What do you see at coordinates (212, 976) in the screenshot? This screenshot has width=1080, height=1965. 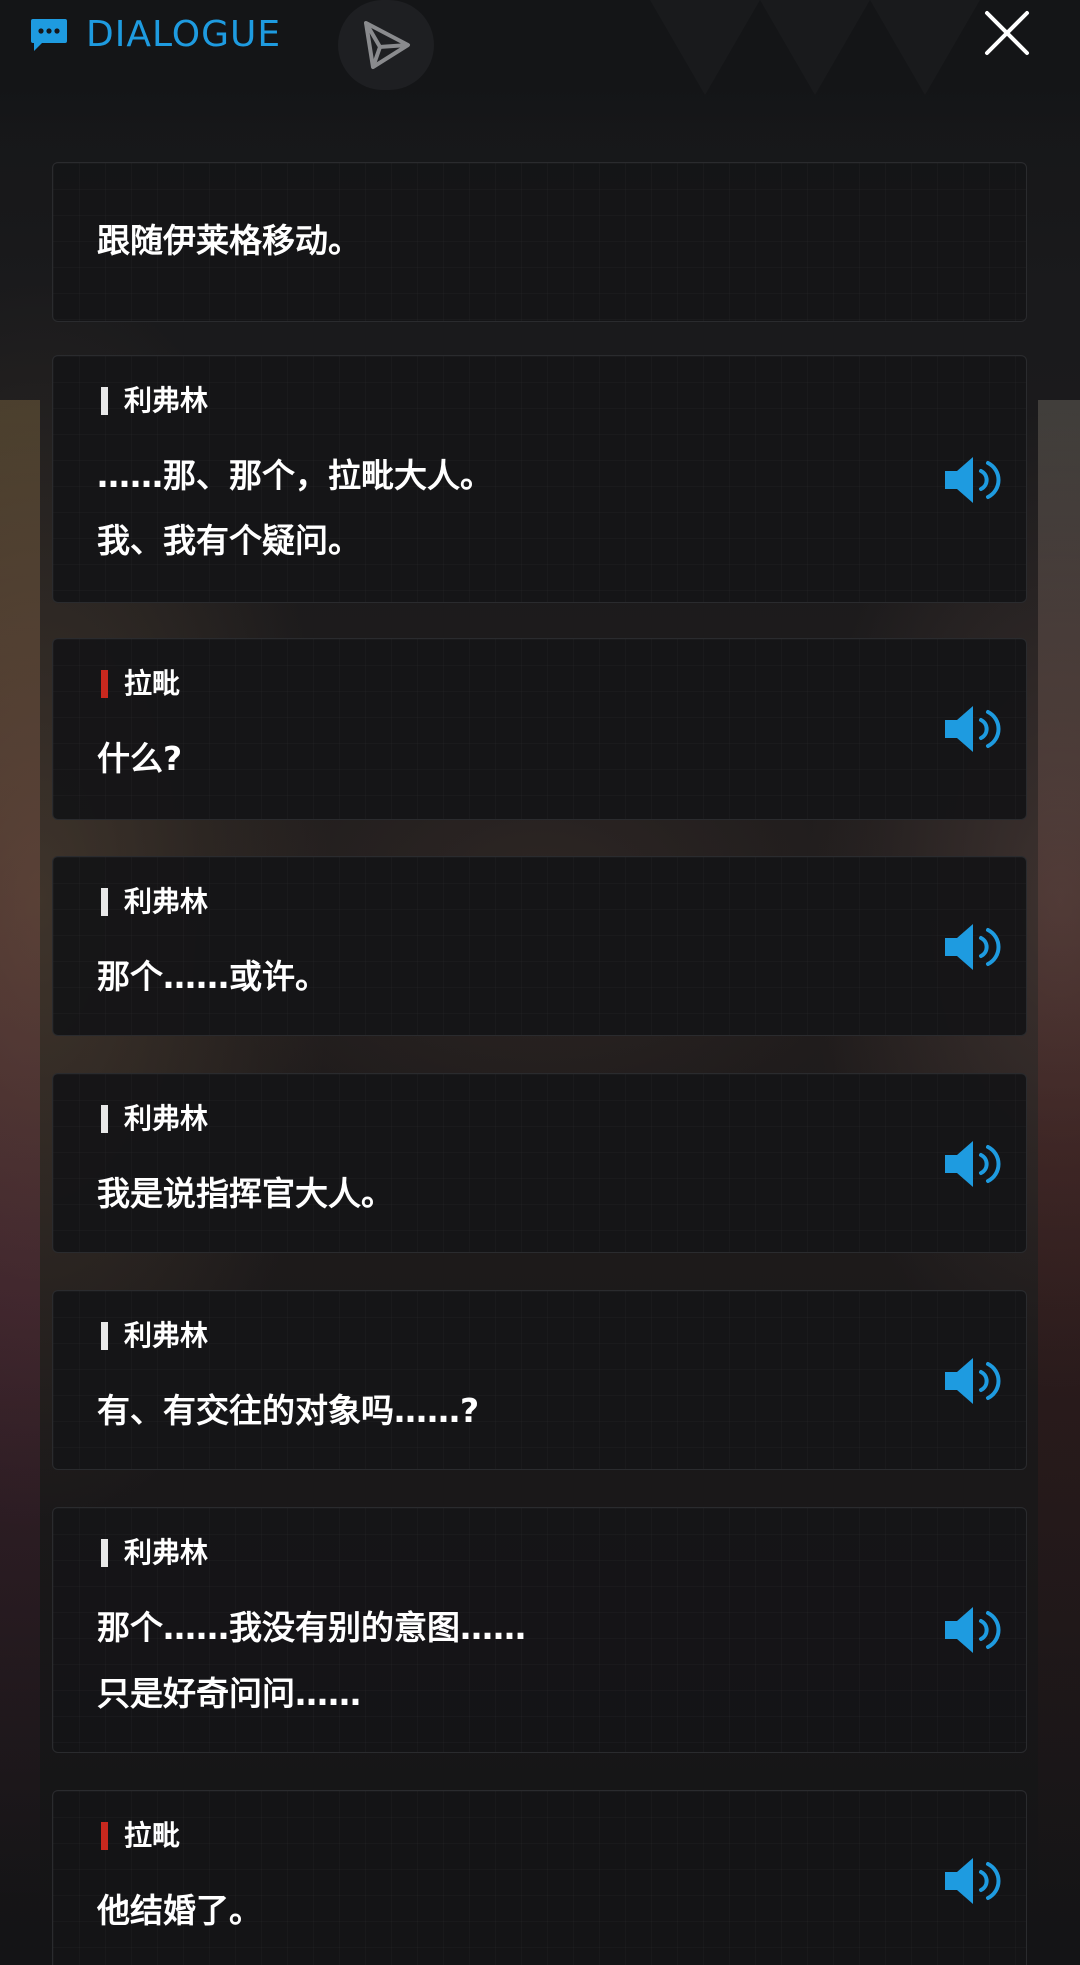 I see `dialogue-line: 那个……或许。` at bounding box center [212, 976].